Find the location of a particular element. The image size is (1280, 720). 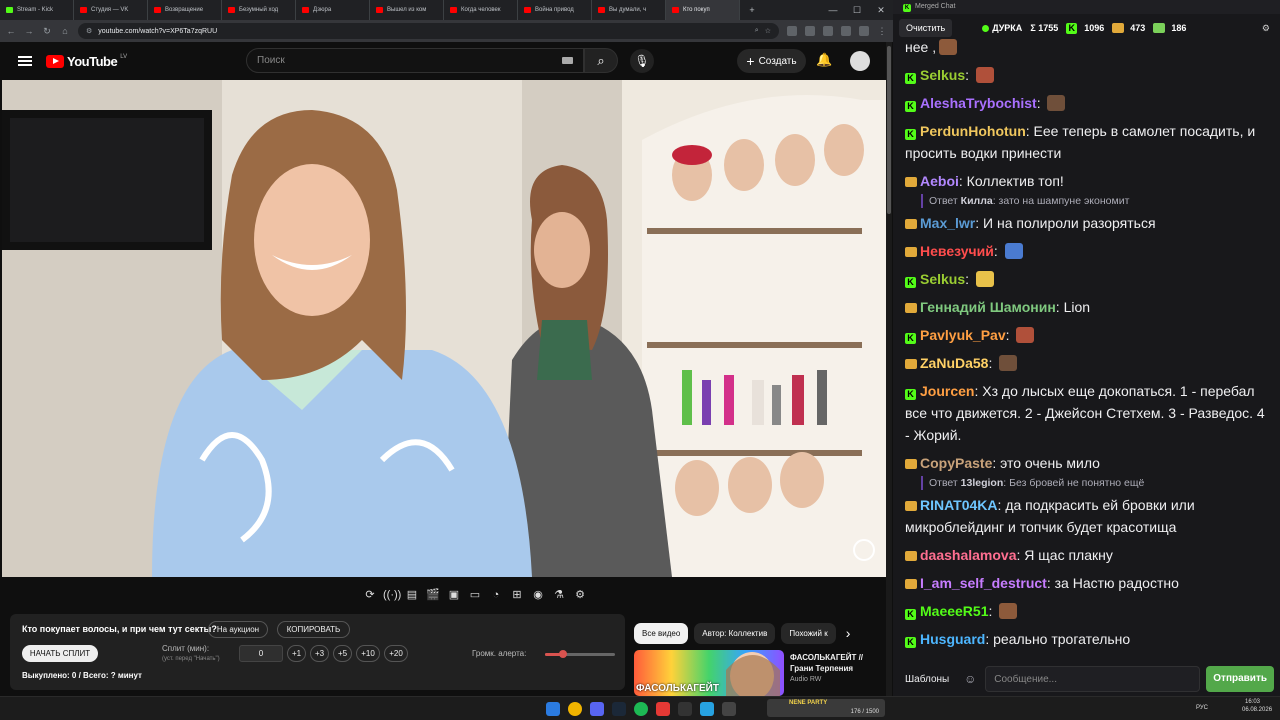

alert-volume-knob is located at coordinates (562, 654).